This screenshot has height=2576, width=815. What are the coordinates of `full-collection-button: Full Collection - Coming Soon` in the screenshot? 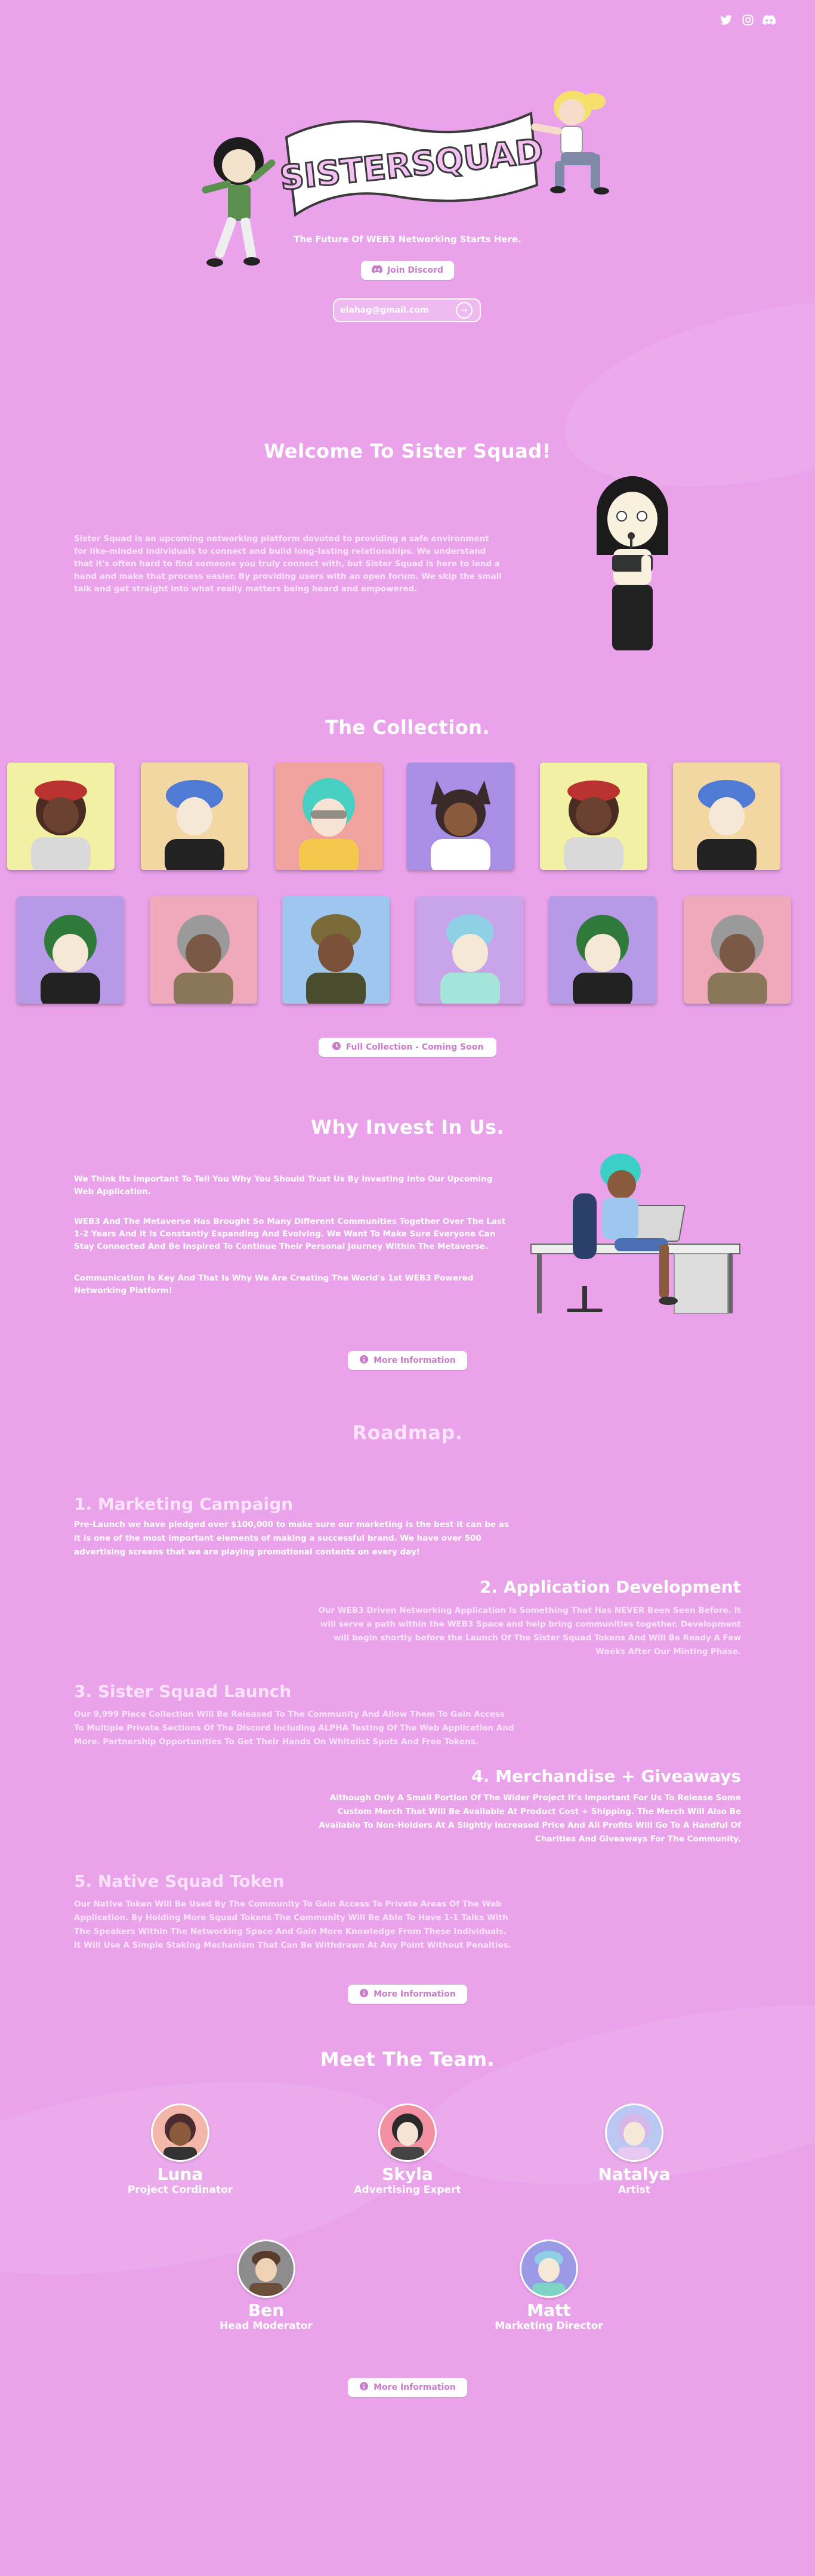 It's located at (407, 1047).